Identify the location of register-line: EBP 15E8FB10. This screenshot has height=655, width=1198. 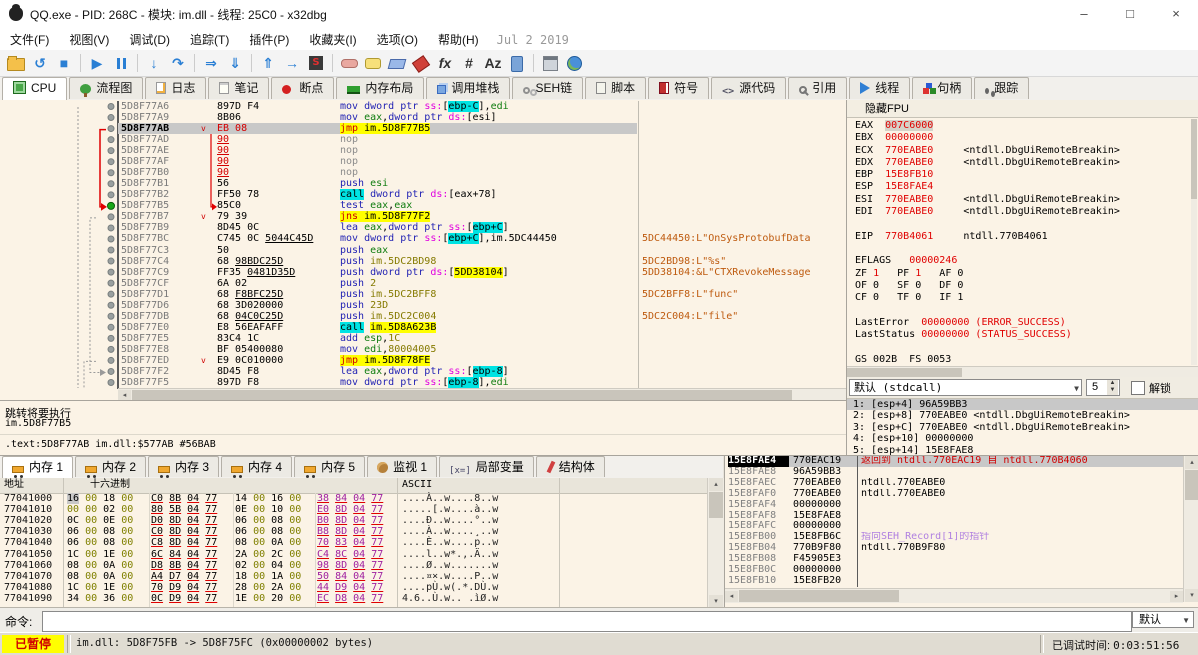
(1023, 175).